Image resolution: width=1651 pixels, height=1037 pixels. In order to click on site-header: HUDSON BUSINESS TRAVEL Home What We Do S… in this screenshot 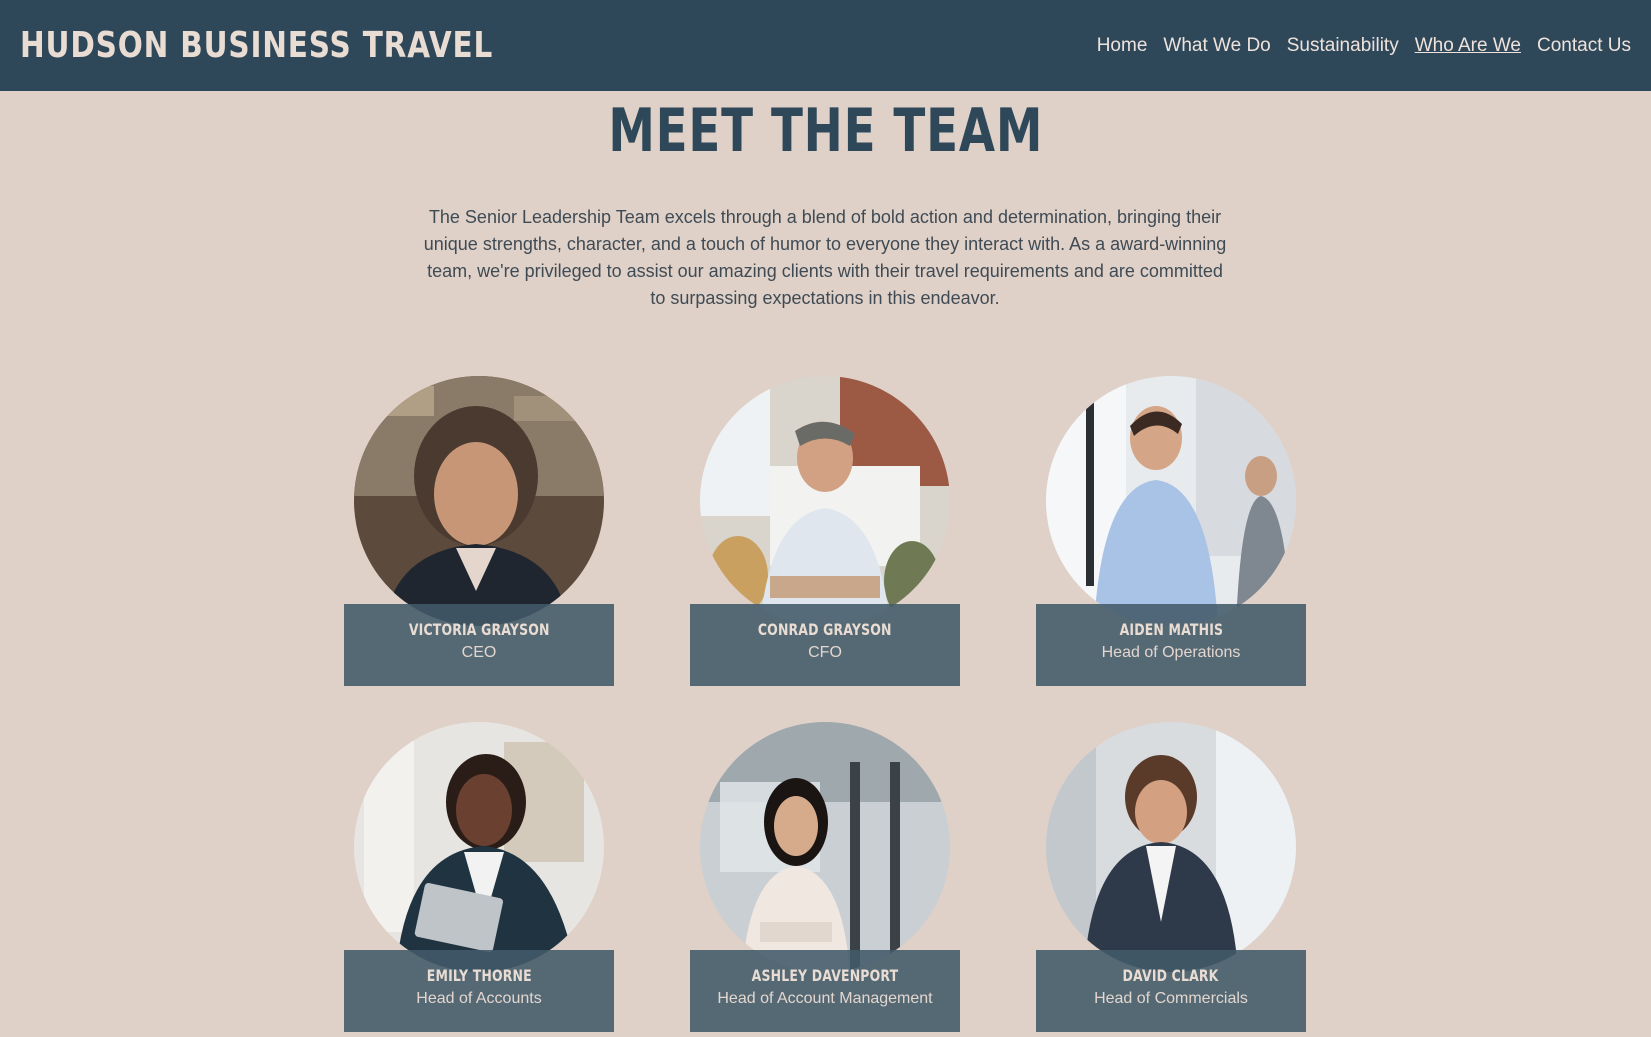, I will do `click(825, 45)`.